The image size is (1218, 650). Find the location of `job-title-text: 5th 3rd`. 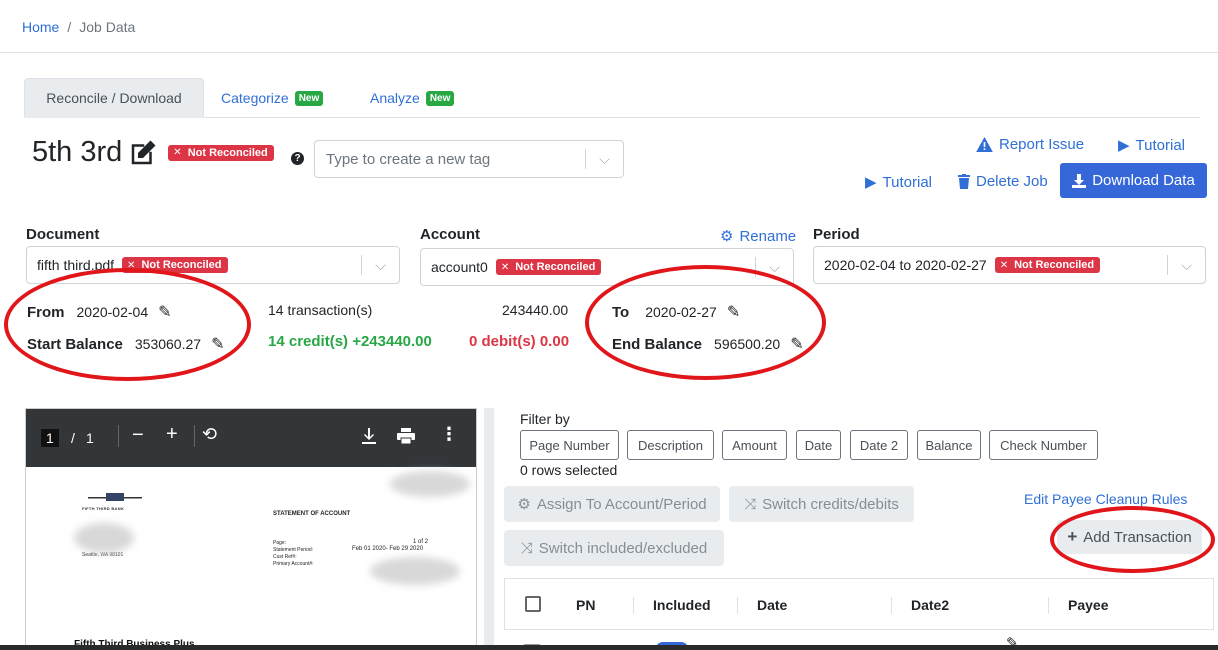

job-title-text: 5th 3rd is located at coordinates (77, 152).